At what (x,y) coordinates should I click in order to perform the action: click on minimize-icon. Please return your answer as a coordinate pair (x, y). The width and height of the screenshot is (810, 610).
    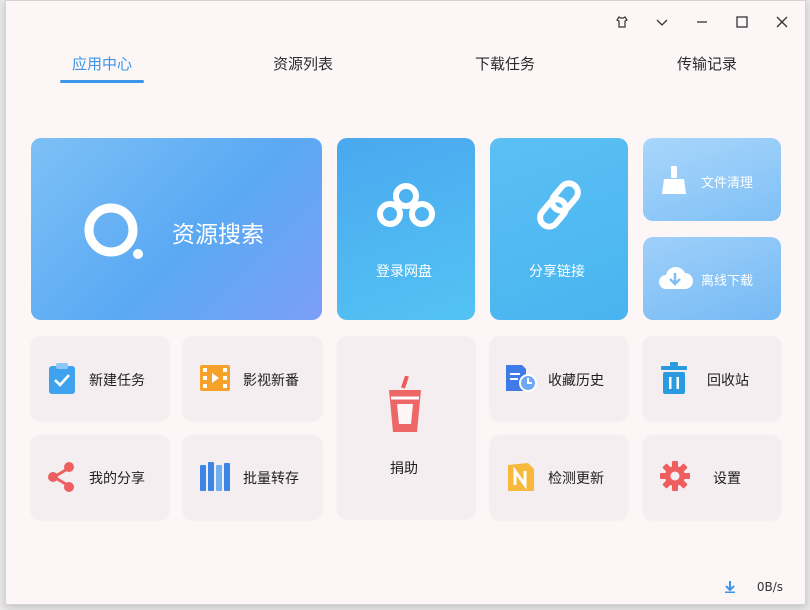
    Looking at the image, I should click on (702, 22).